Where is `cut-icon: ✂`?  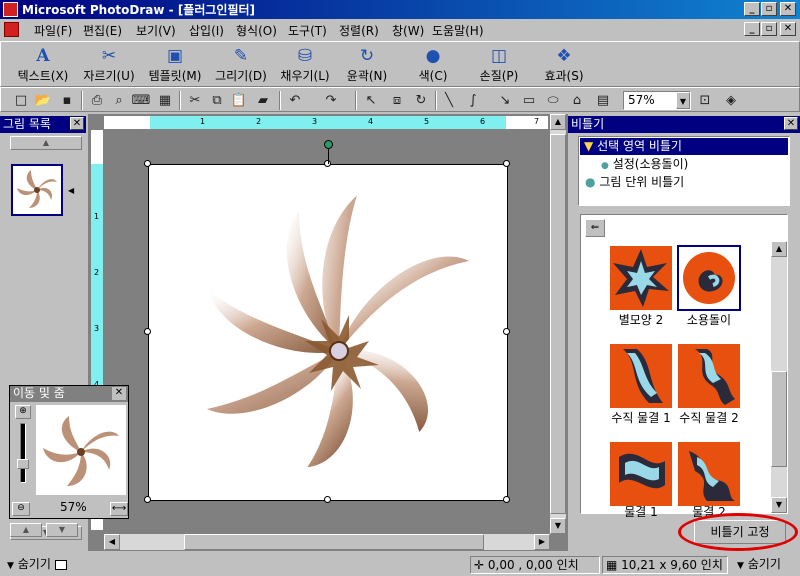 cut-icon: ✂ is located at coordinates (195, 100).